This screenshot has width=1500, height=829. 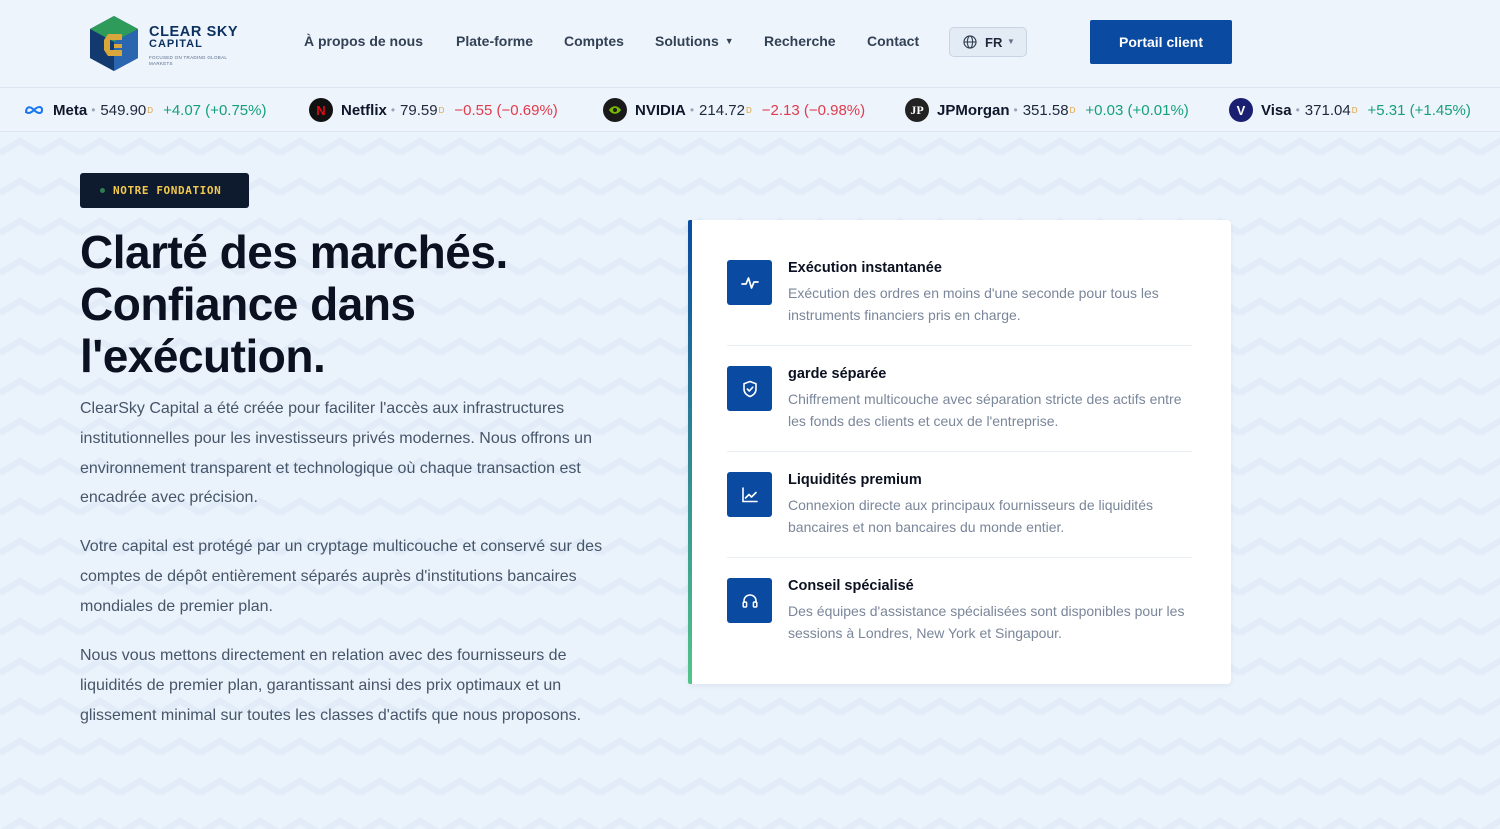 I want to click on nav-about: À propos de nous, so click(x=363, y=41).